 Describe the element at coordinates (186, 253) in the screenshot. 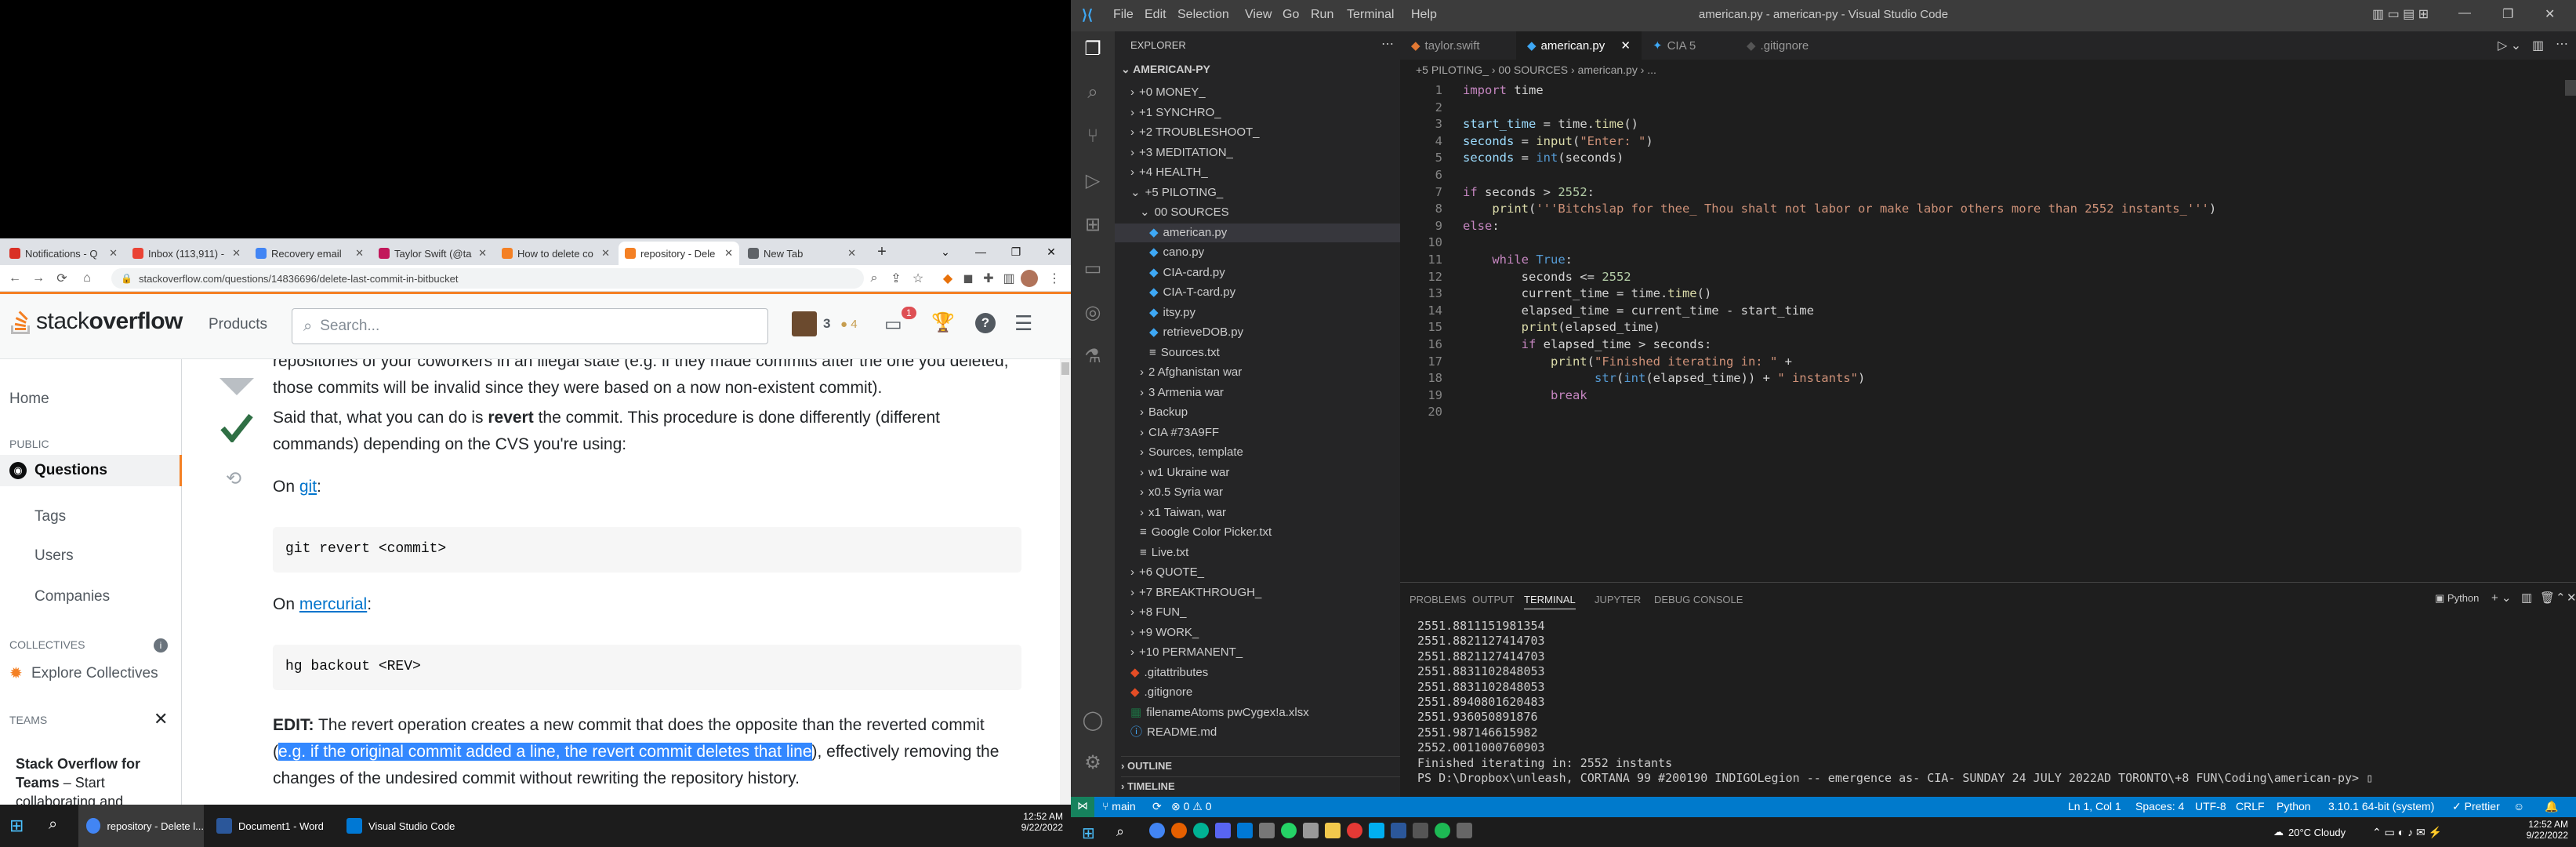

I see `browser-tab: Inbox (113,911) - ✕` at that location.